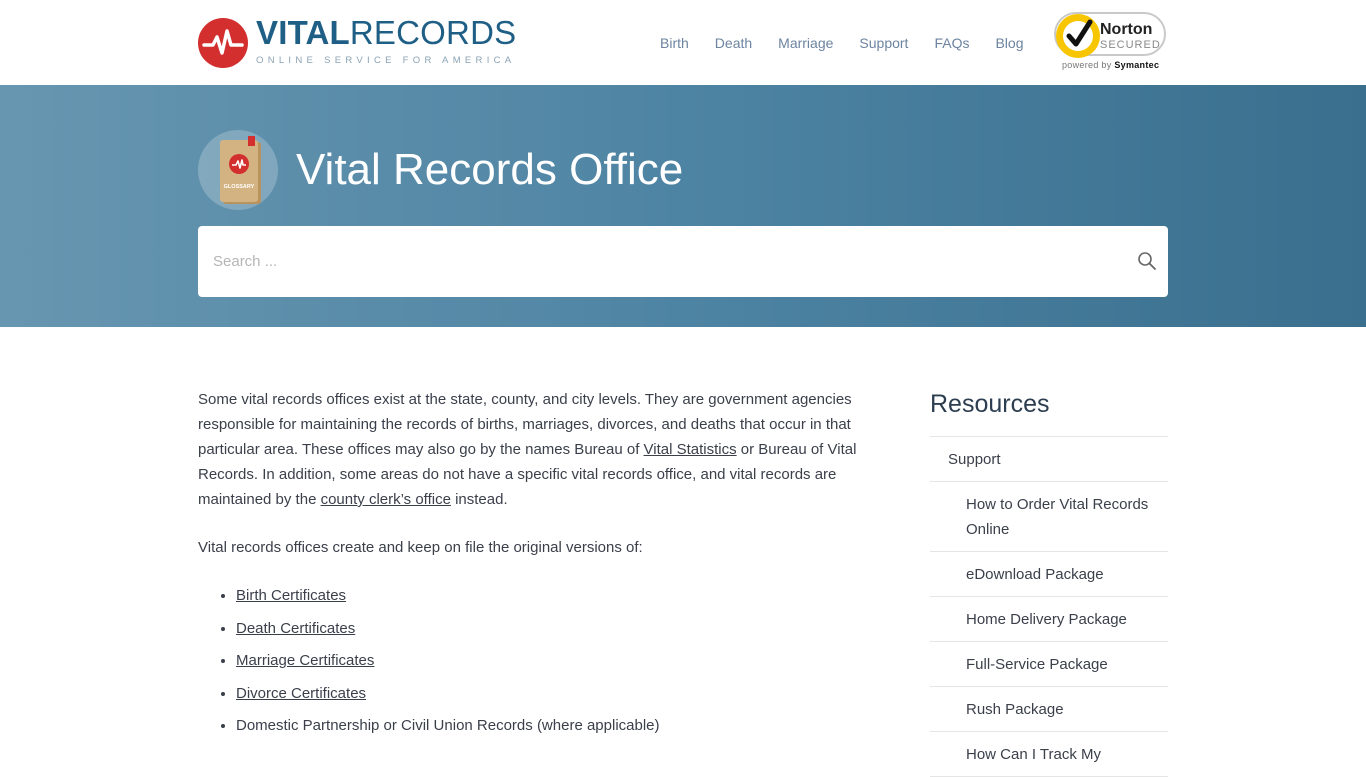 The width and height of the screenshot is (1366, 777). I want to click on list-item: Divorce Certificates, so click(549, 693).